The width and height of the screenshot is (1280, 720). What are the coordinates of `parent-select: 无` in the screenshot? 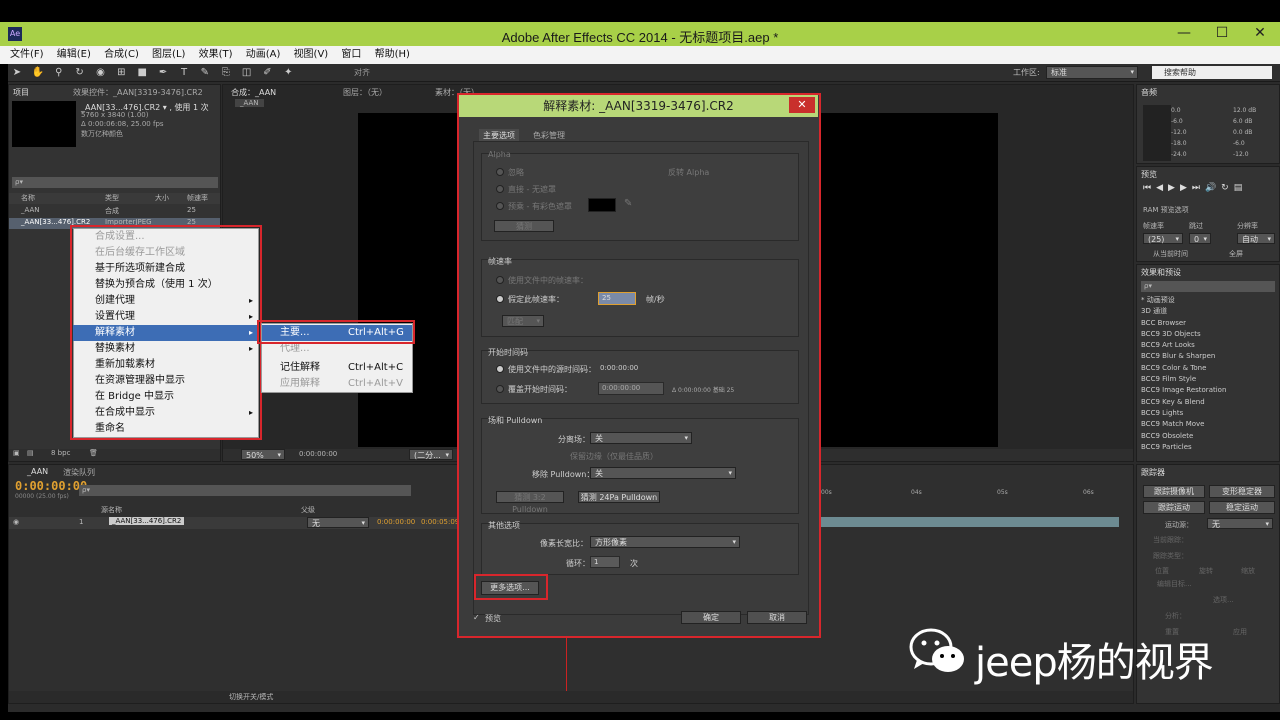 It's located at (338, 523).